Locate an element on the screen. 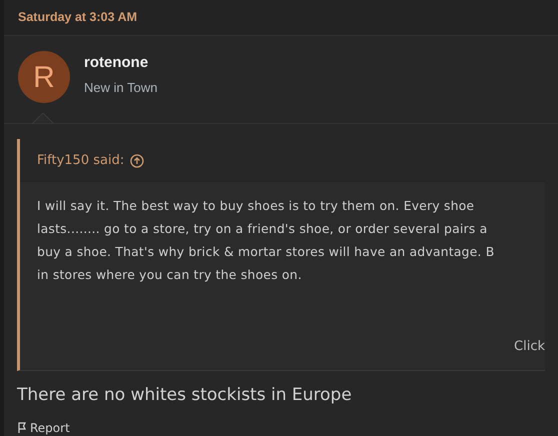 The image size is (558, 436). post-date: Saturday at 3:03 AM is located at coordinates (78, 17).